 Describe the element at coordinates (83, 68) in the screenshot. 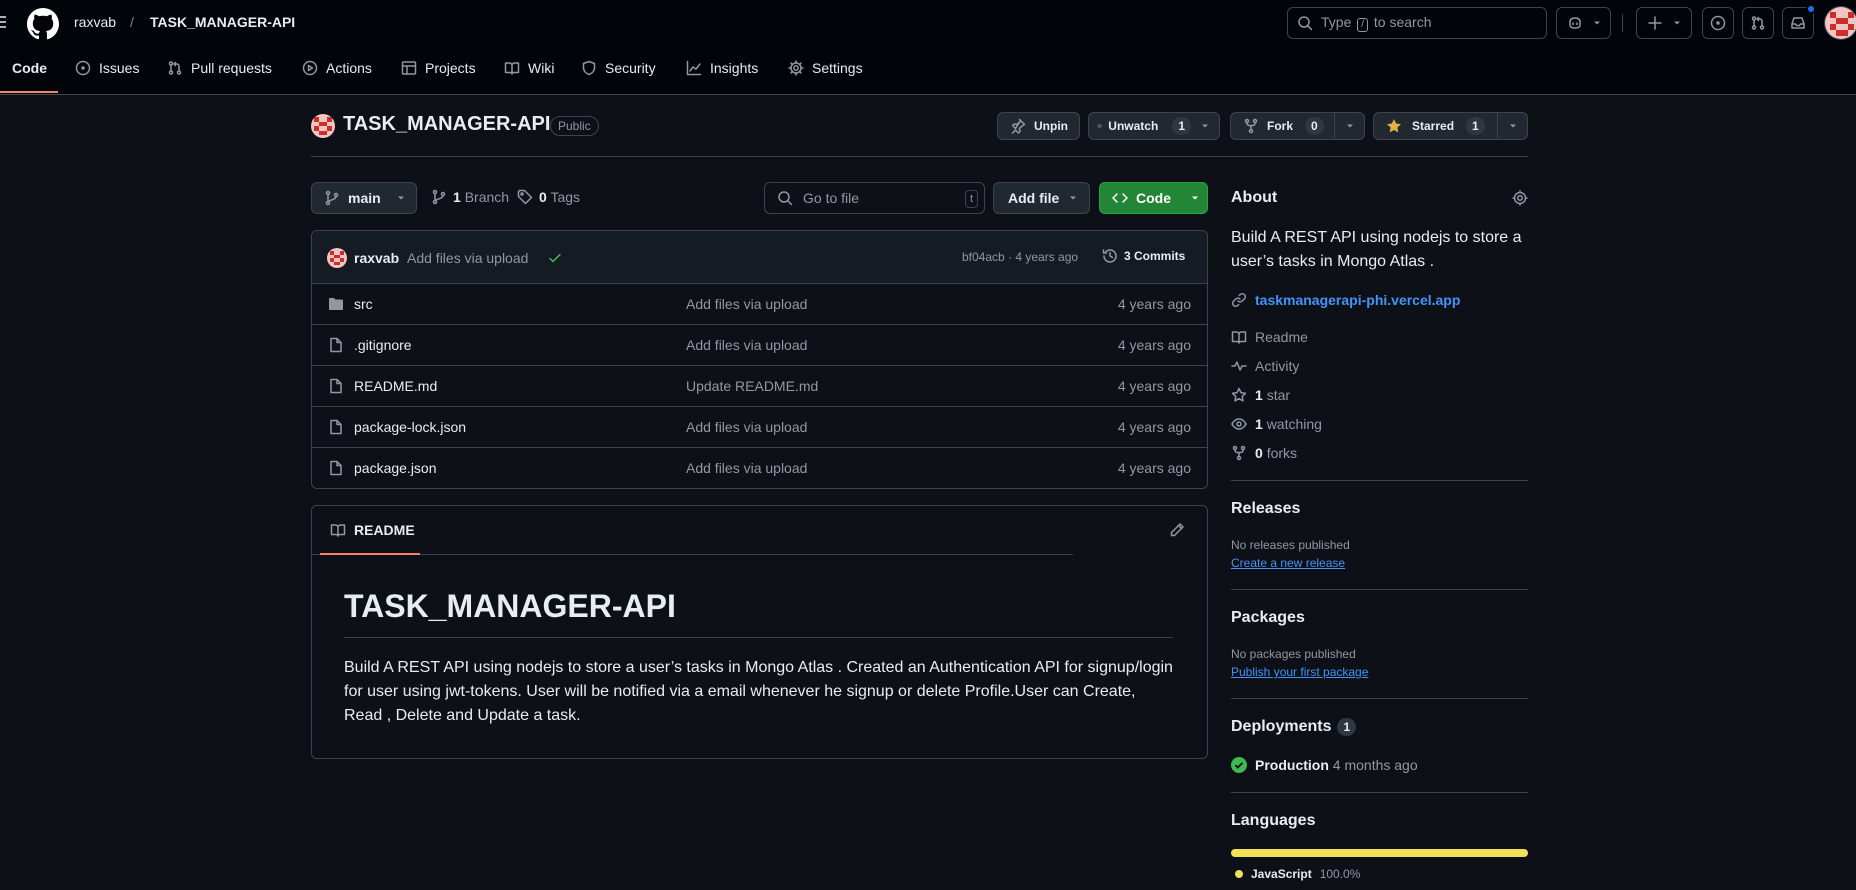

I see `issue-opened-icon` at that location.